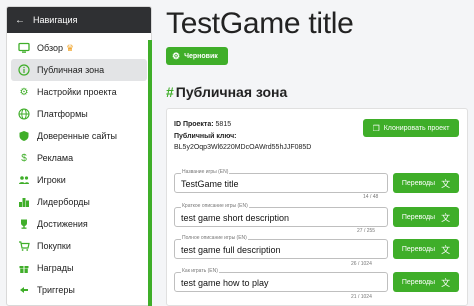  Describe the element at coordinates (361, 264) in the screenshot. I see `char-counter: 26 / 1024` at that location.